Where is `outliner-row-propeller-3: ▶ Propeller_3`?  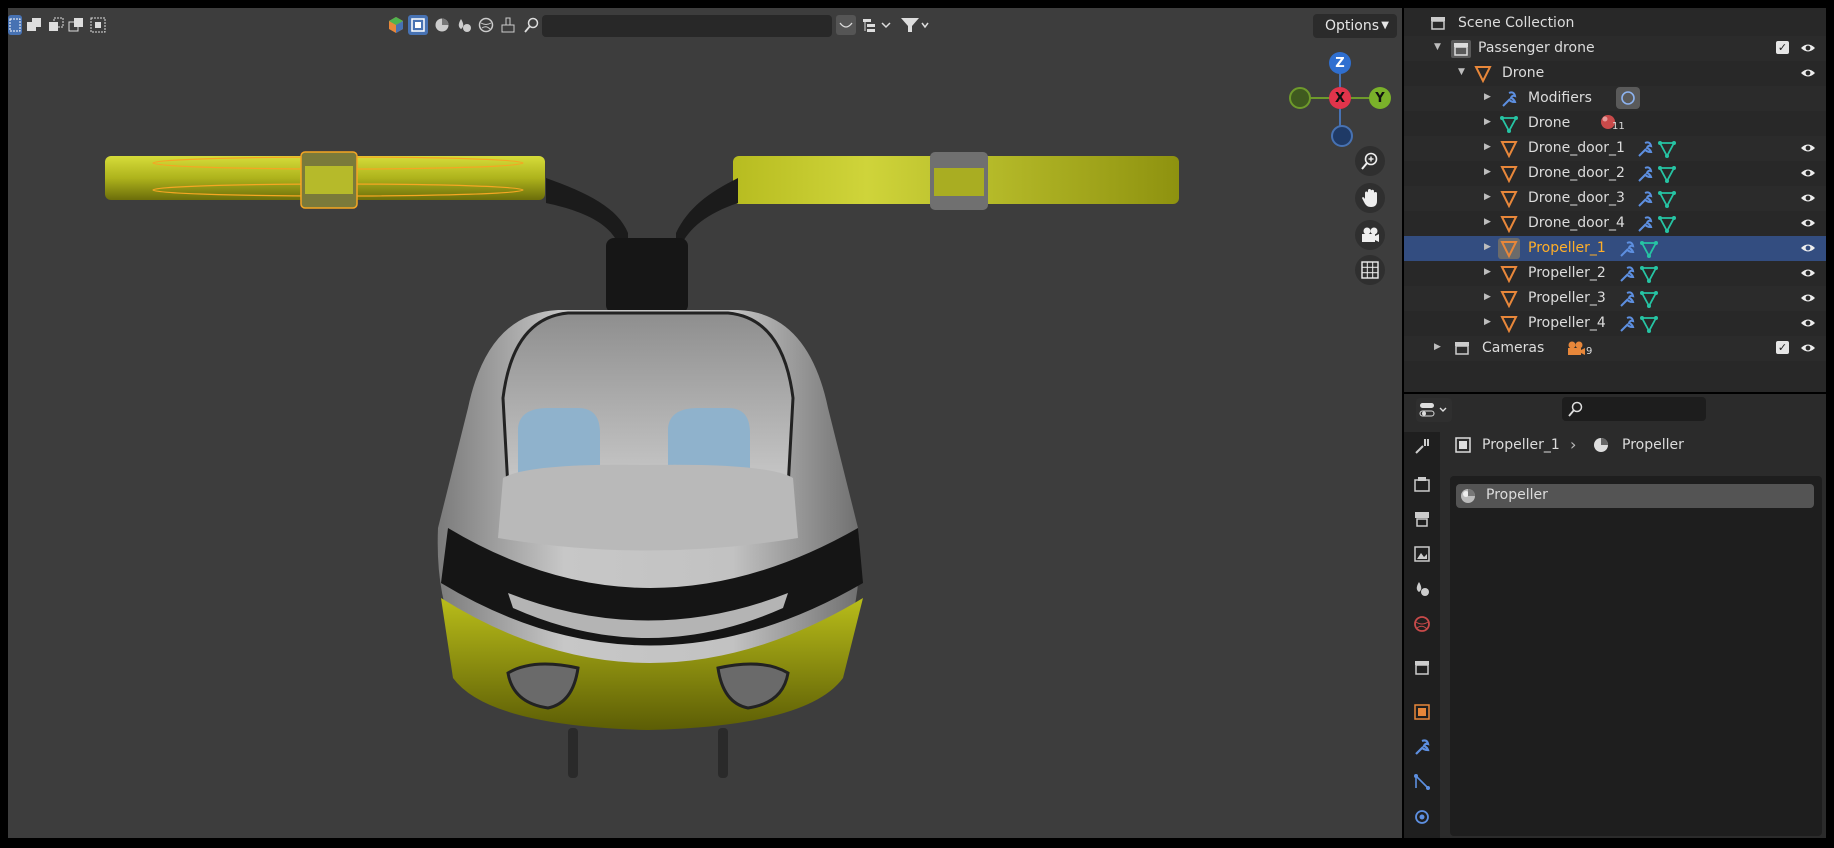
outliner-row-propeller-3: ▶ Propeller_3 is located at coordinates (1615, 298).